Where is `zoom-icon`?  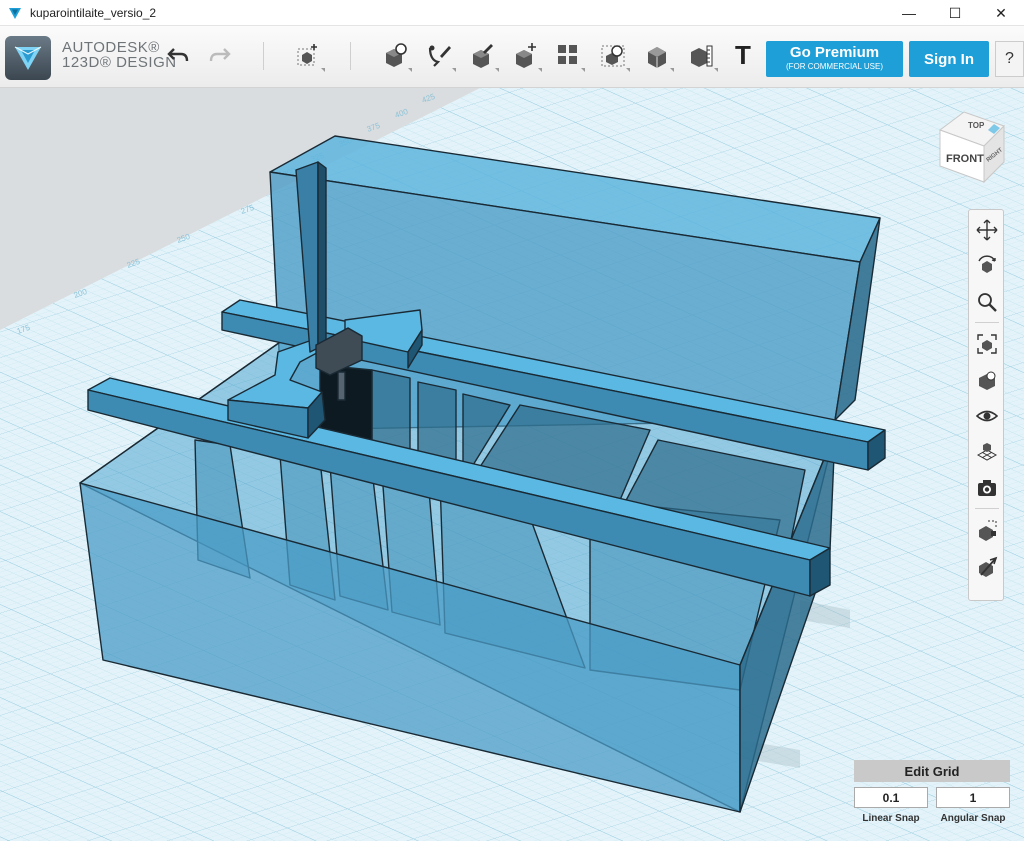 zoom-icon is located at coordinates (987, 302).